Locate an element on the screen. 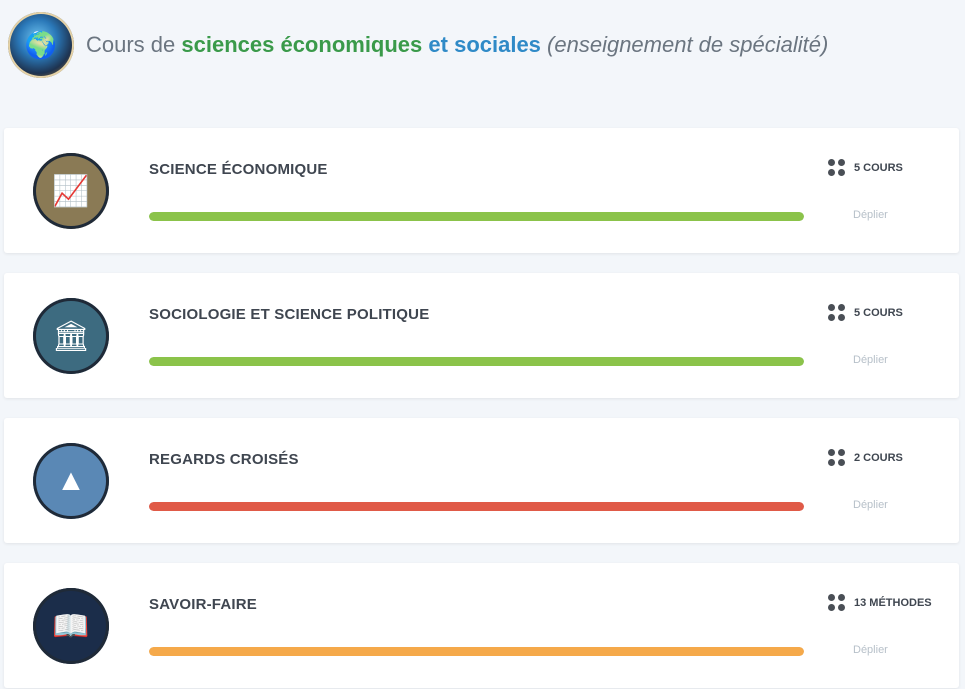 The height and width of the screenshot is (689, 965). card-title: SCIENCE ÉCONOMIQUE is located at coordinates (238, 169).